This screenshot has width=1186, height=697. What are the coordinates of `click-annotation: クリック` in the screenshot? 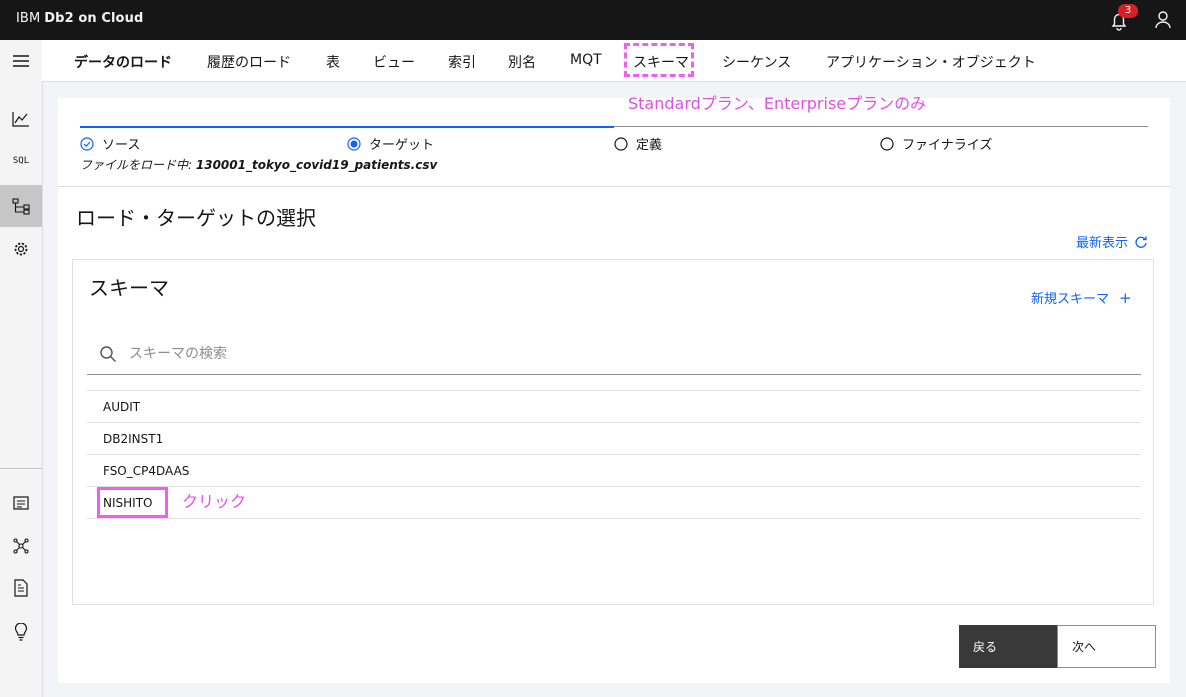 It's located at (214, 501).